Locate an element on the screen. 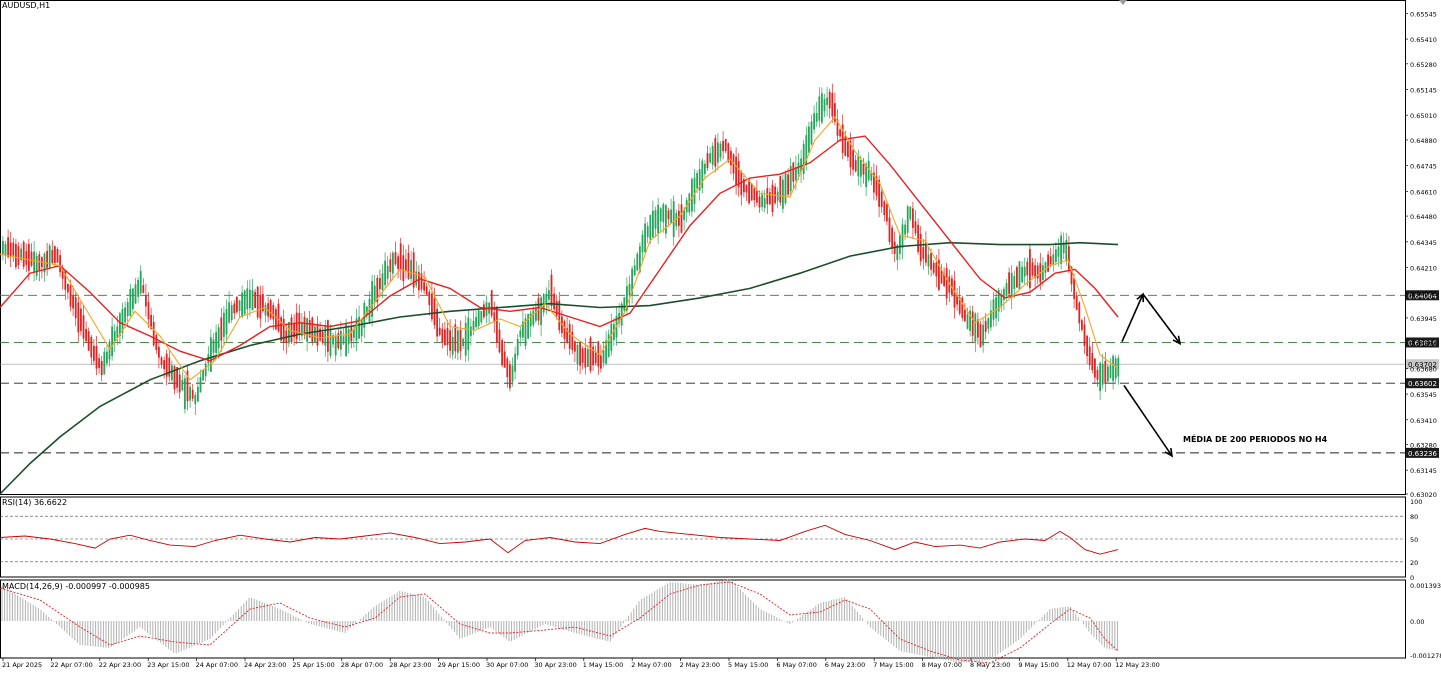 This screenshot has width=1441, height=675. rsi-pane is located at coordinates (702, 539).